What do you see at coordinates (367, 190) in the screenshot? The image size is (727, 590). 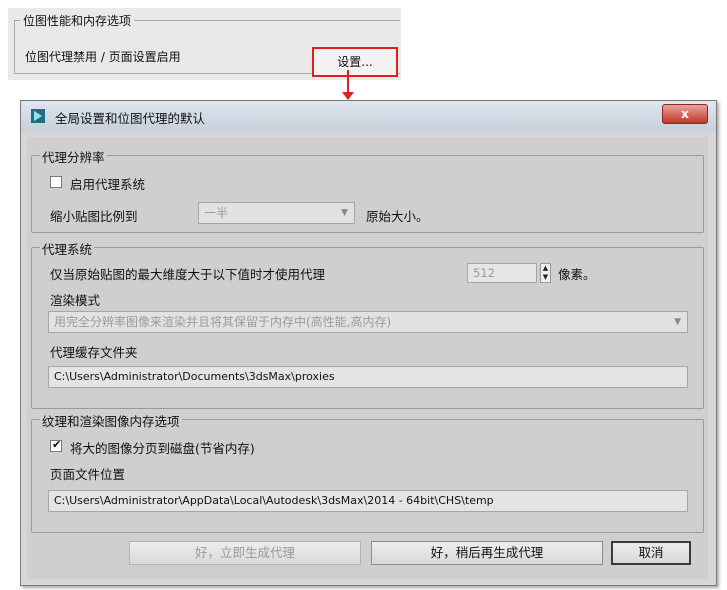 I see `proxy-resolution-group: 代理分辨率 启用代理系统 缩小贴图比例到 一半 ▼ 原始大小。` at bounding box center [367, 190].